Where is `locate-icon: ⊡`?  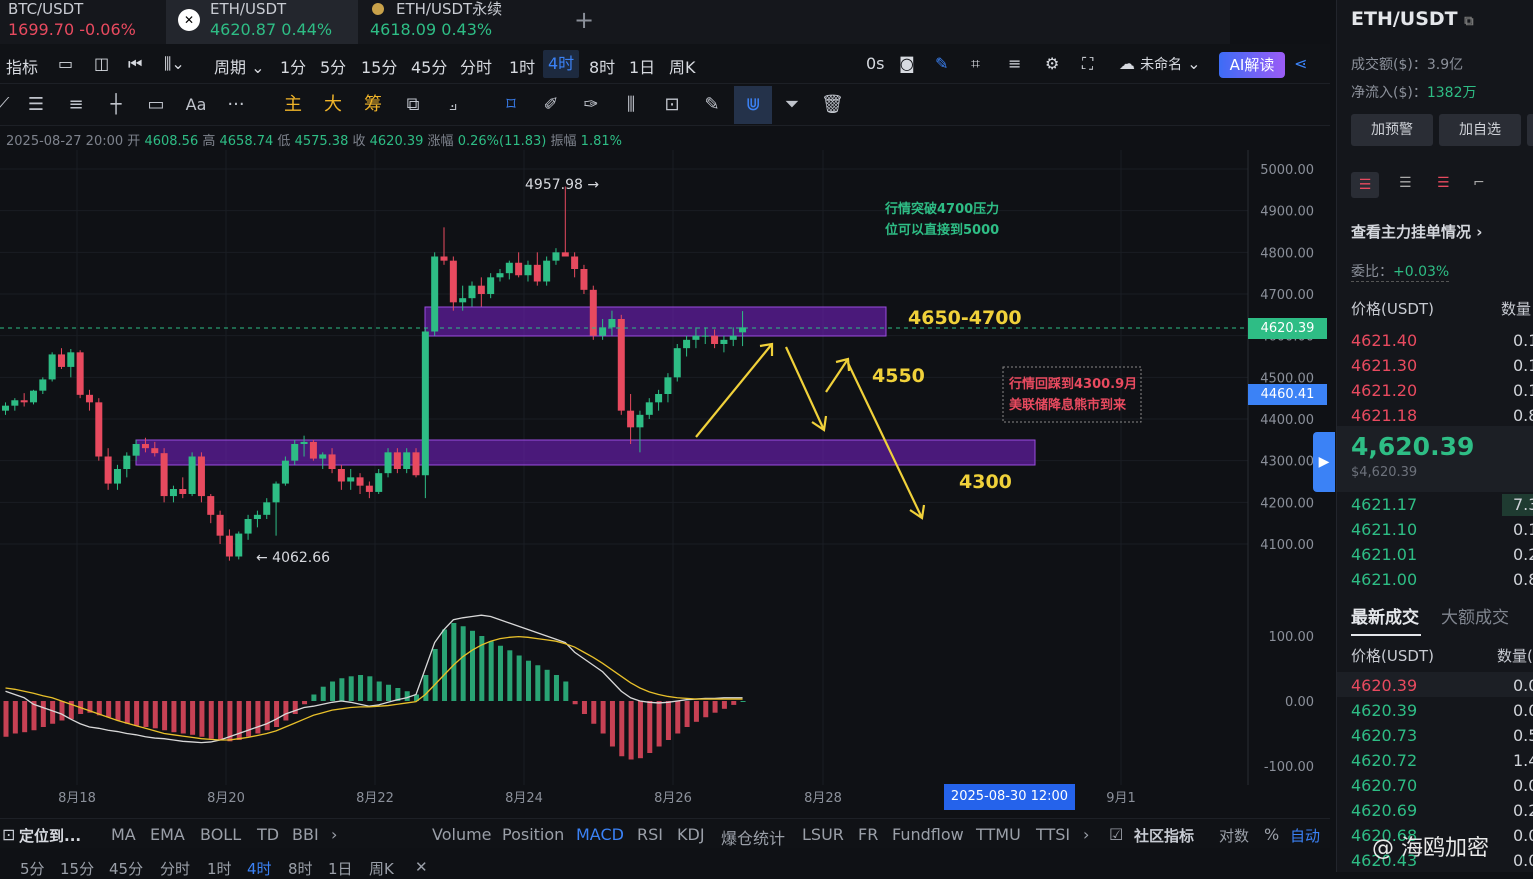
locate-icon: ⊡ is located at coordinates (8, 834).